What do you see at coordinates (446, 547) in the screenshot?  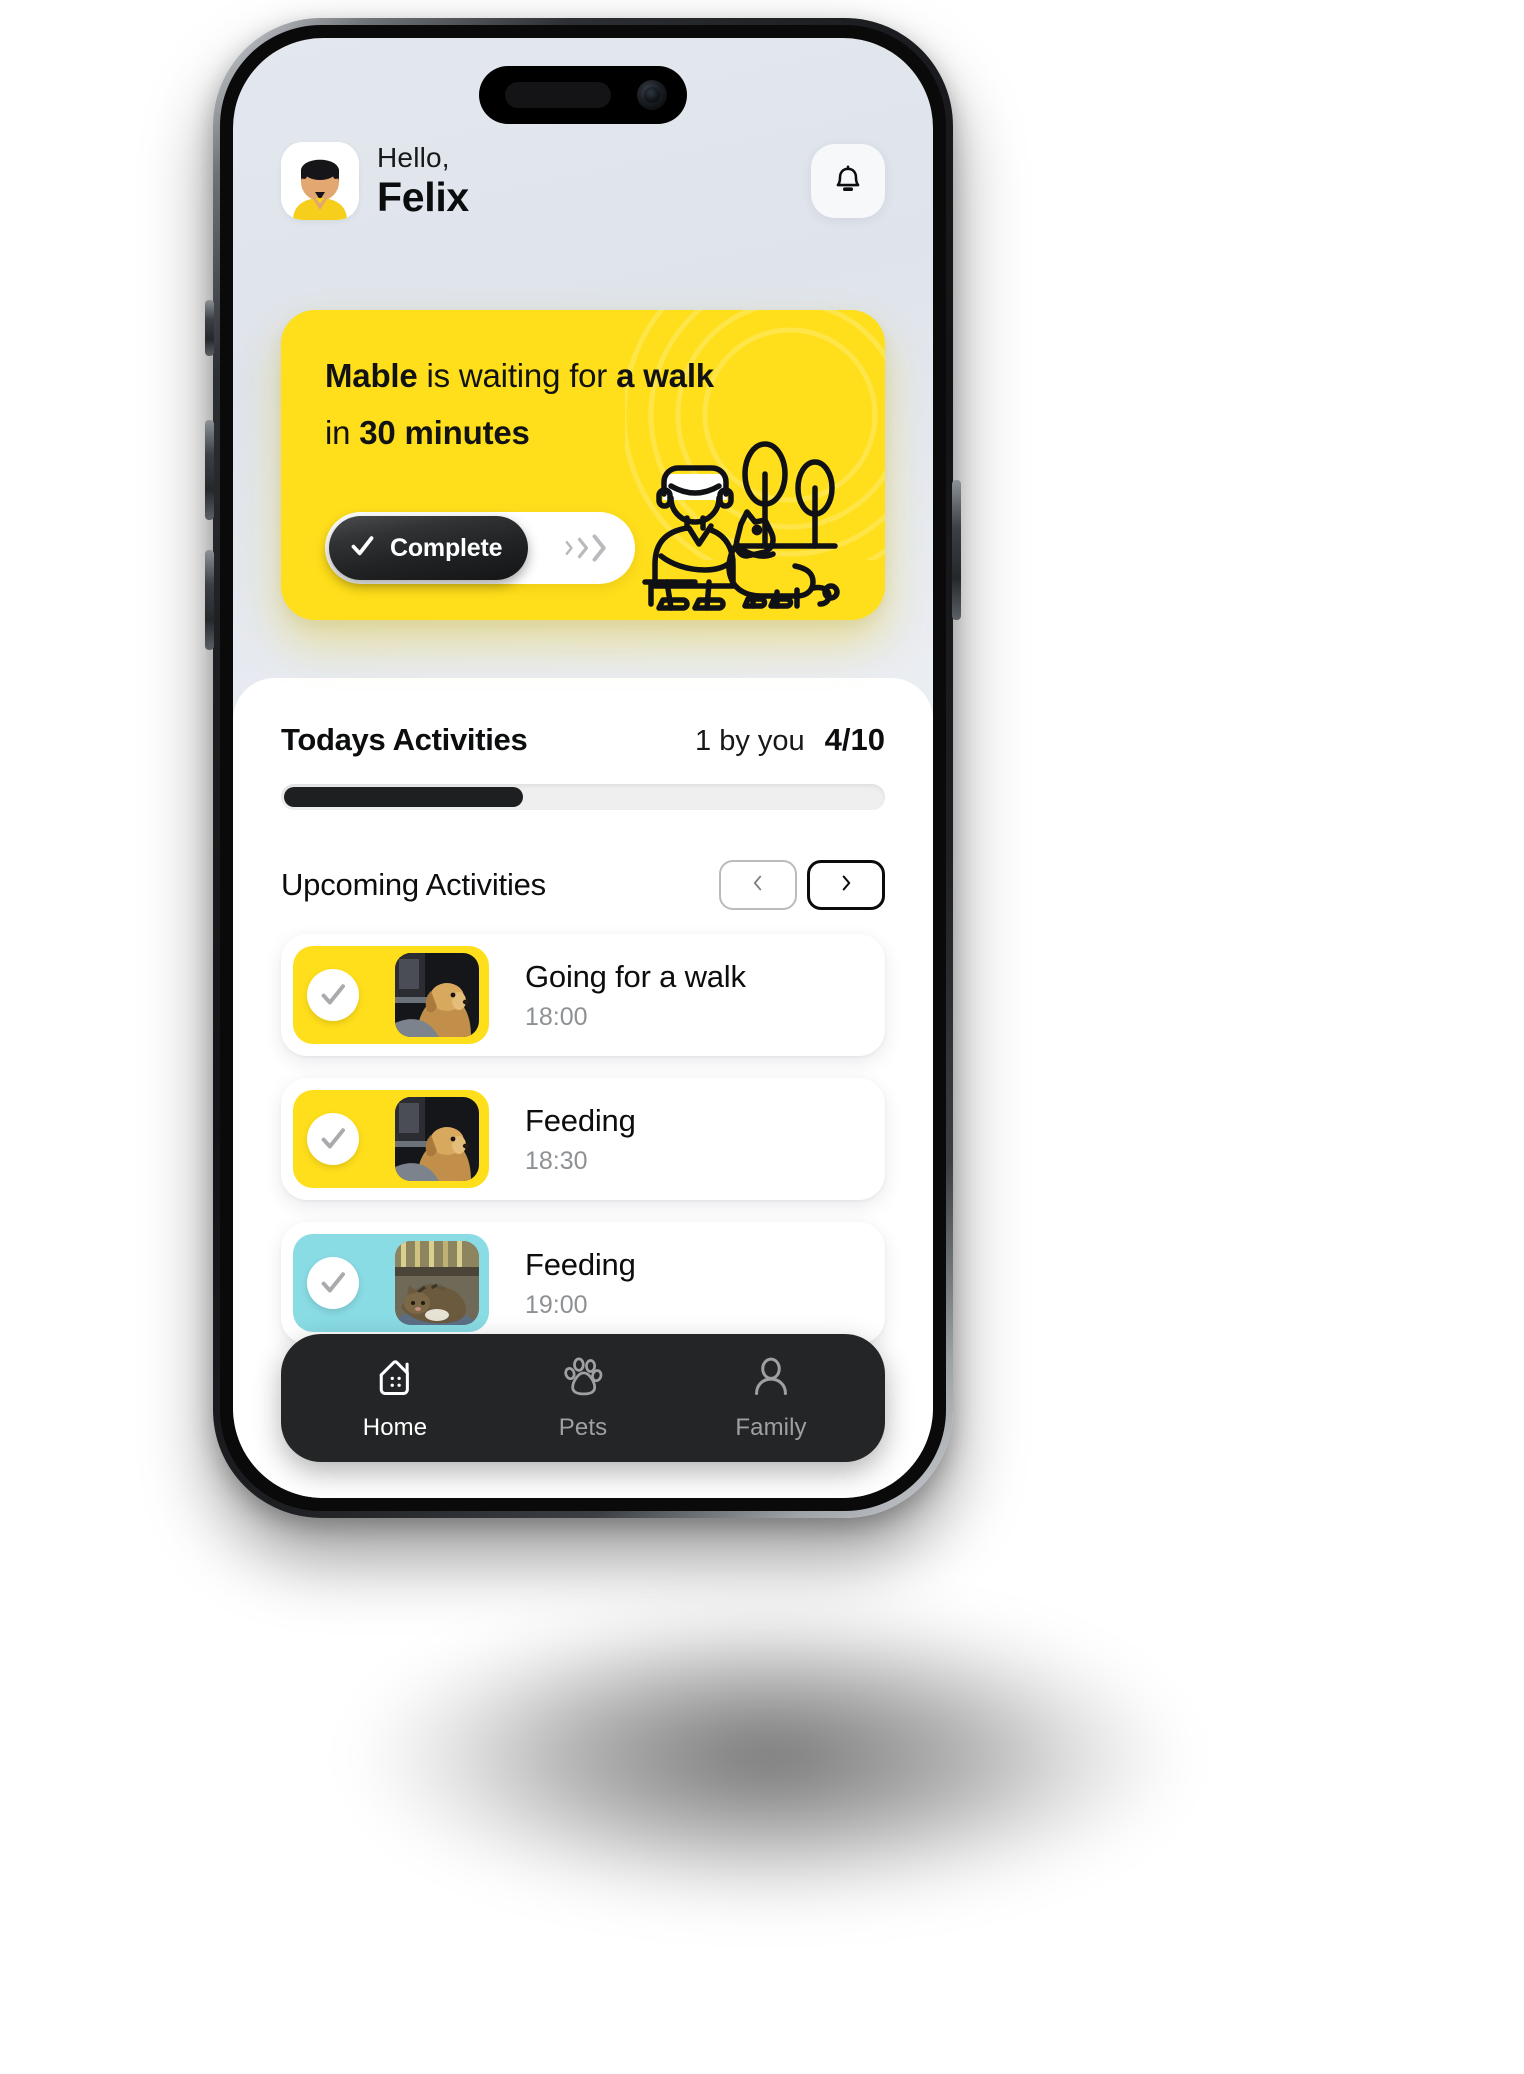 I see `slider-label: Complete` at bounding box center [446, 547].